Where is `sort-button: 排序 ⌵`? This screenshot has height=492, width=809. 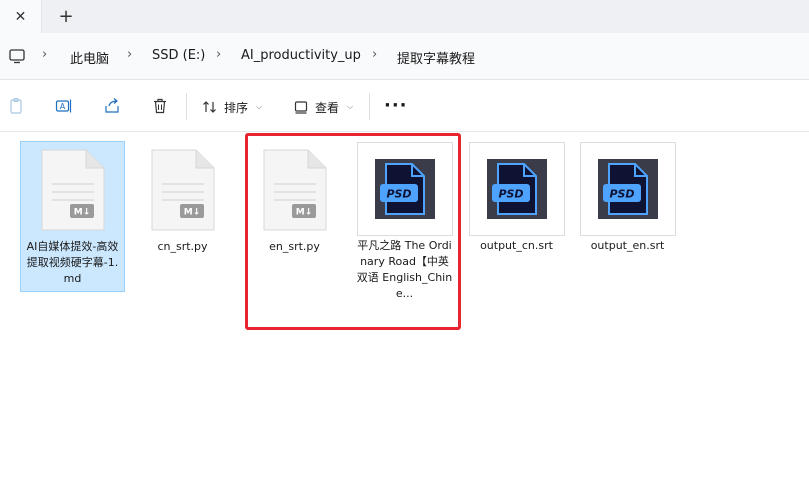
sort-button: 排序 ⌵ is located at coordinates (232, 107).